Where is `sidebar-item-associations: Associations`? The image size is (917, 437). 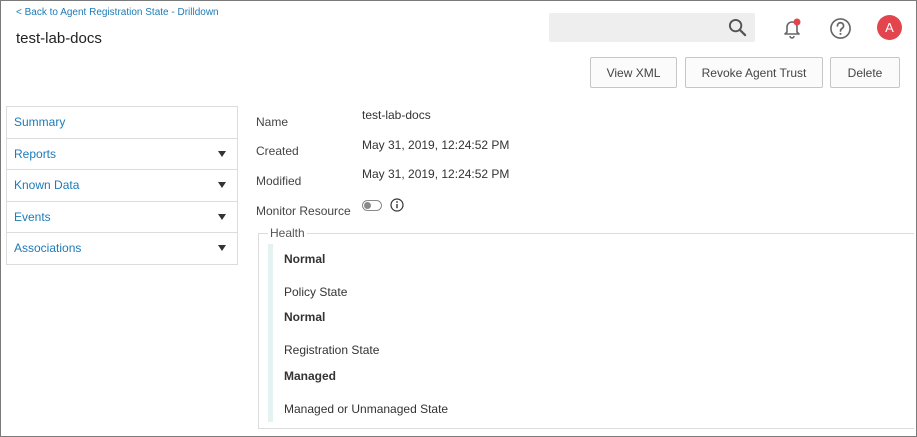 sidebar-item-associations: Associations is located at coordinates (122, 249).